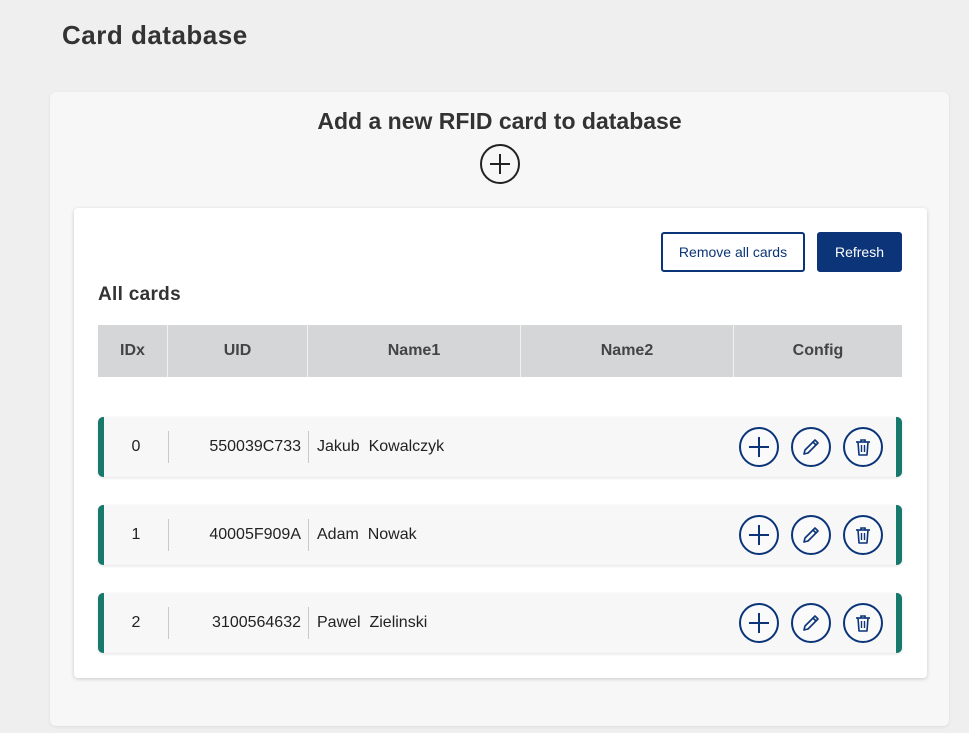  What do you see at coordinates (381, 446) in the screenshot?
I see `card-name: Jakub Kowalczyk` at bounding box center [381, 446].